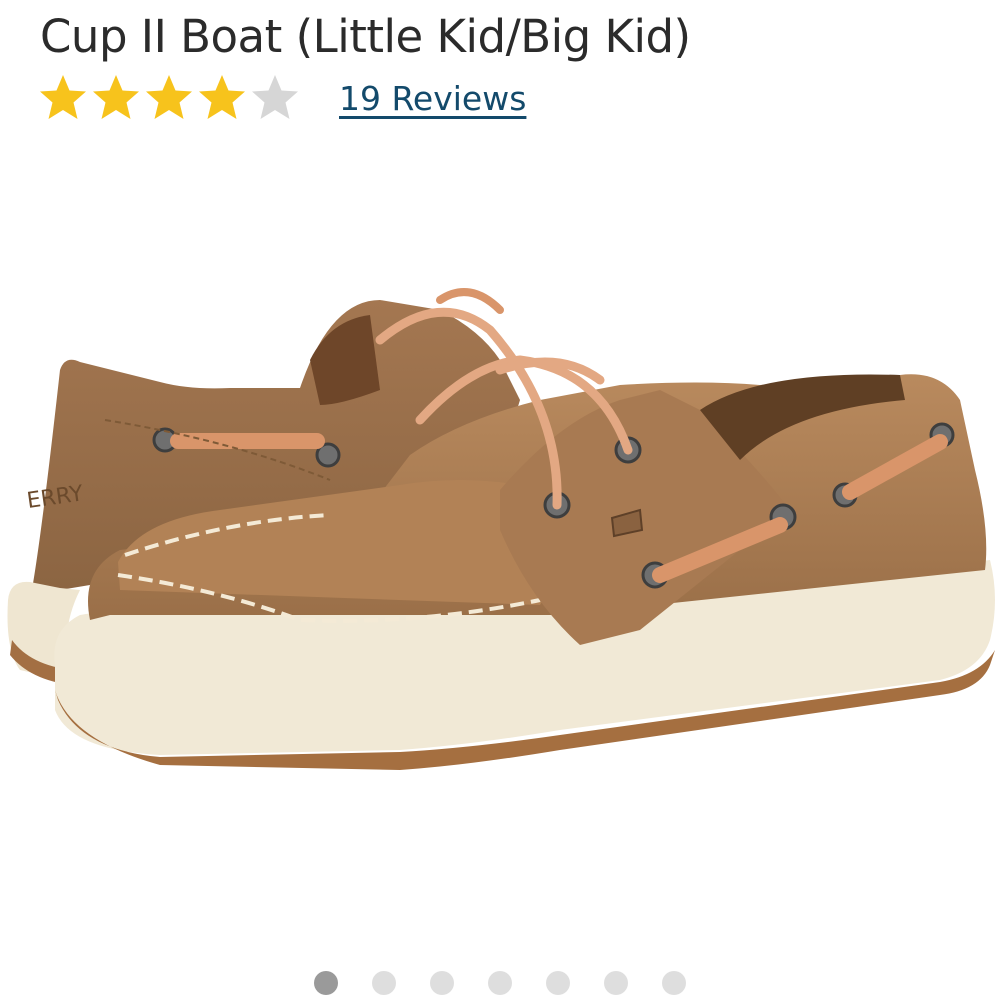 The width and height of the screenshot is (1000, 1000). What do you see at coordinates (365, 36) in the screenshot?
I see `product-title: Cup II Boat (Little Kid/Big Kid)` at bounding box center [365, 36].